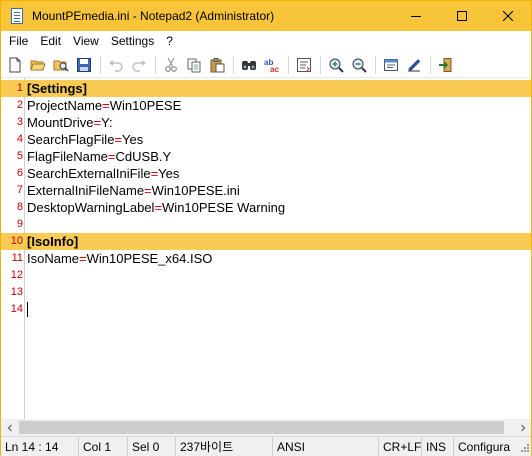 This screenshot has height=456, width=532. I want to click on line-text: SearchExternalIniFile=Yes, so click(103, 173).